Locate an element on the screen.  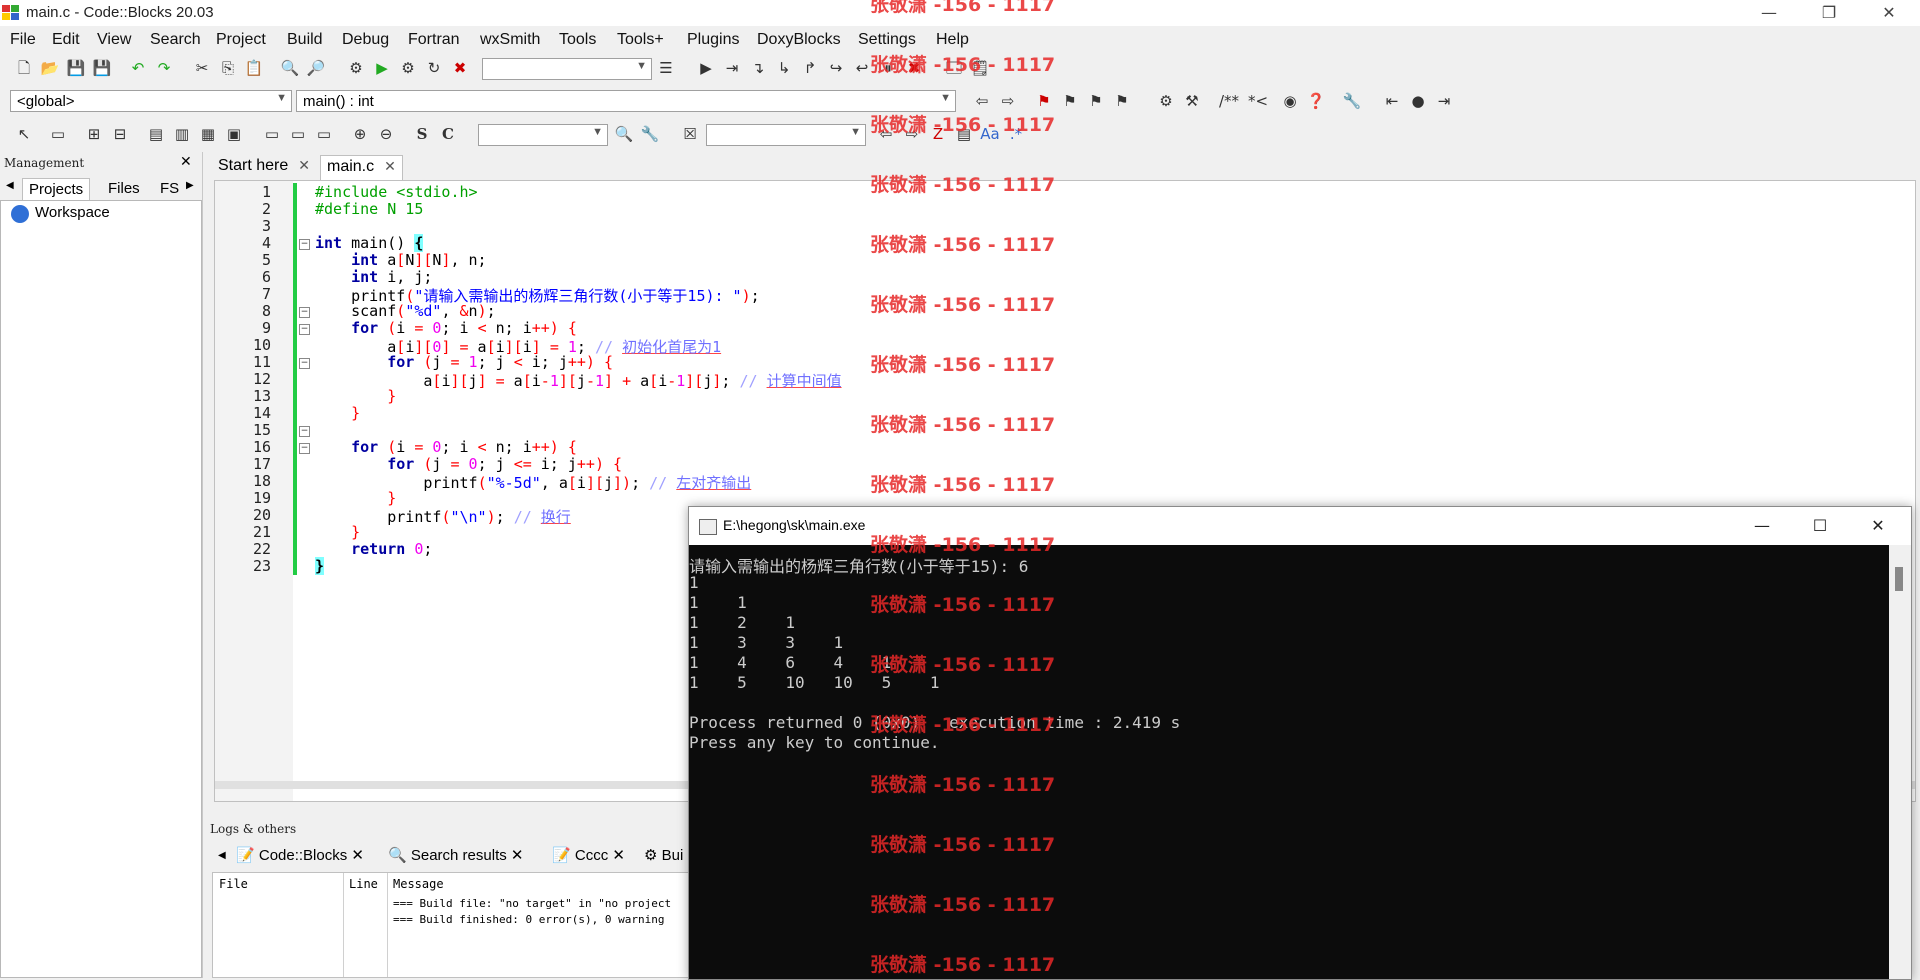
console-close-button: ✕ is located at coordinates (1878, 526).